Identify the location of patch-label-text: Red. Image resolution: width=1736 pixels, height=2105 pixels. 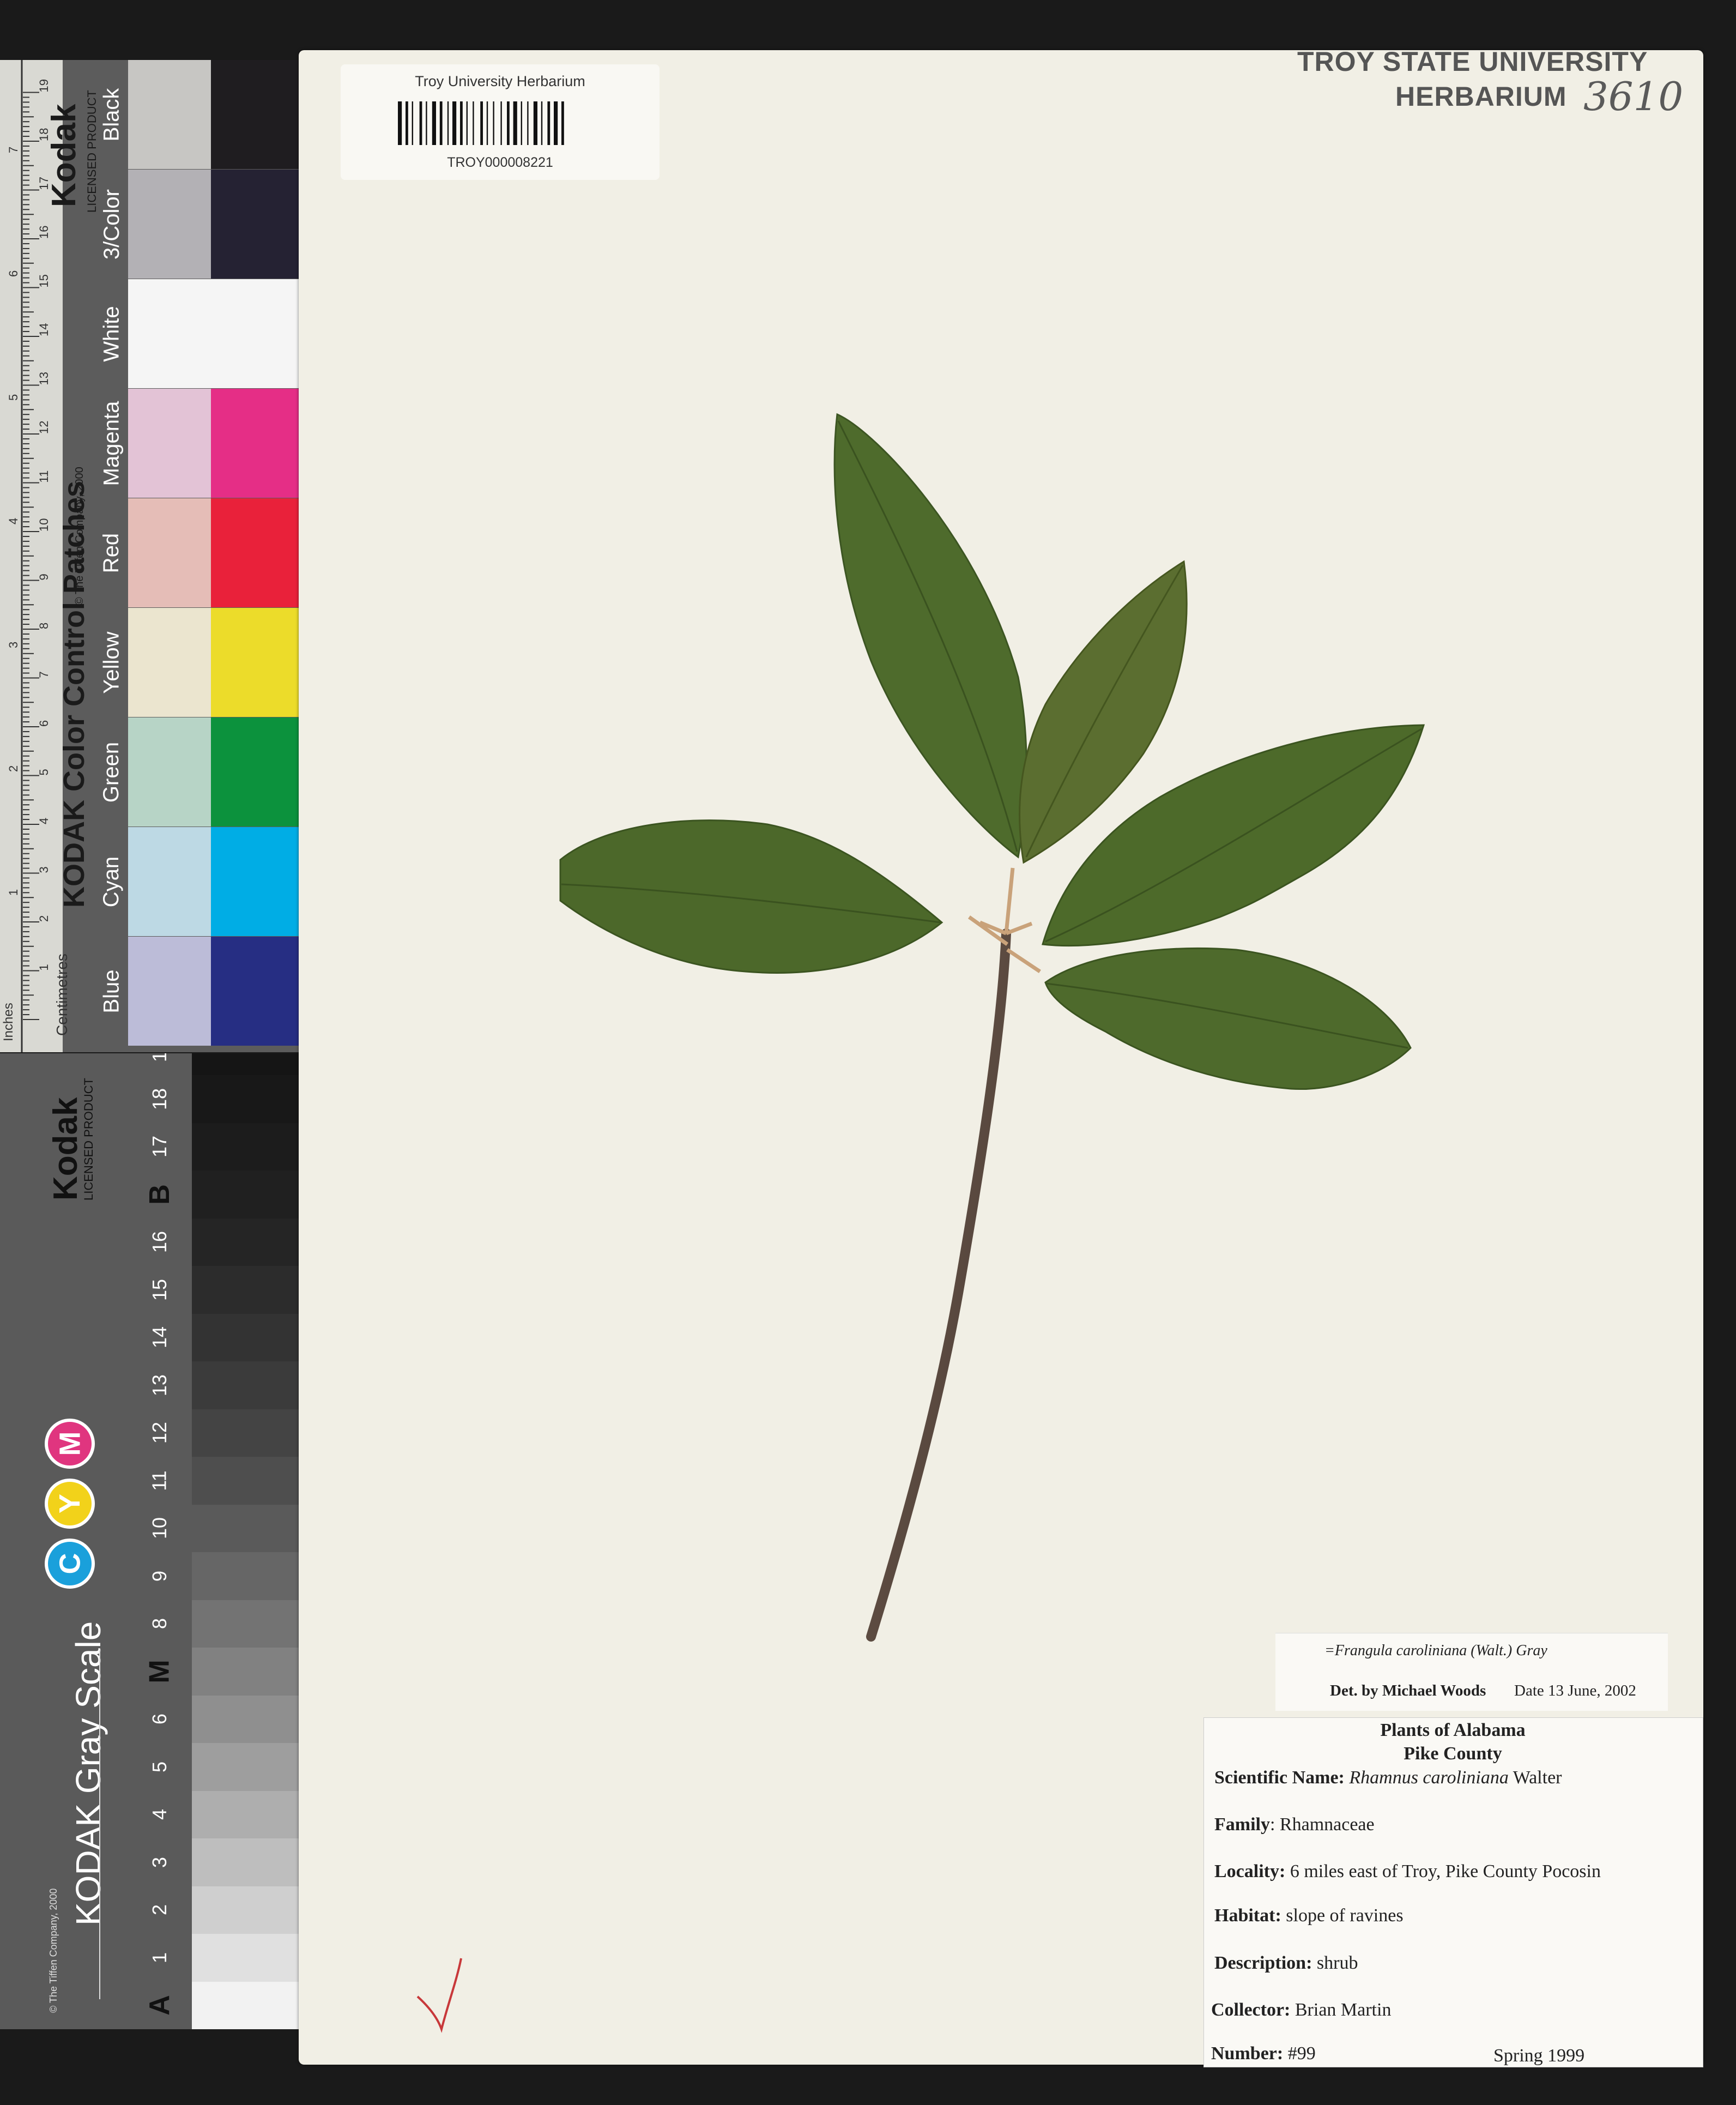
(111, 553).